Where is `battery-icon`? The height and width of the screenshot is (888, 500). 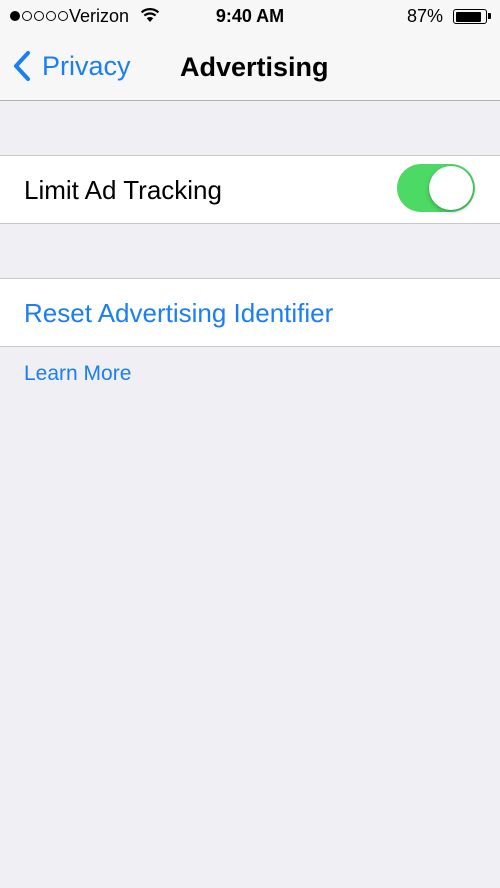
battery-icon is located at coordinates (472, 16).